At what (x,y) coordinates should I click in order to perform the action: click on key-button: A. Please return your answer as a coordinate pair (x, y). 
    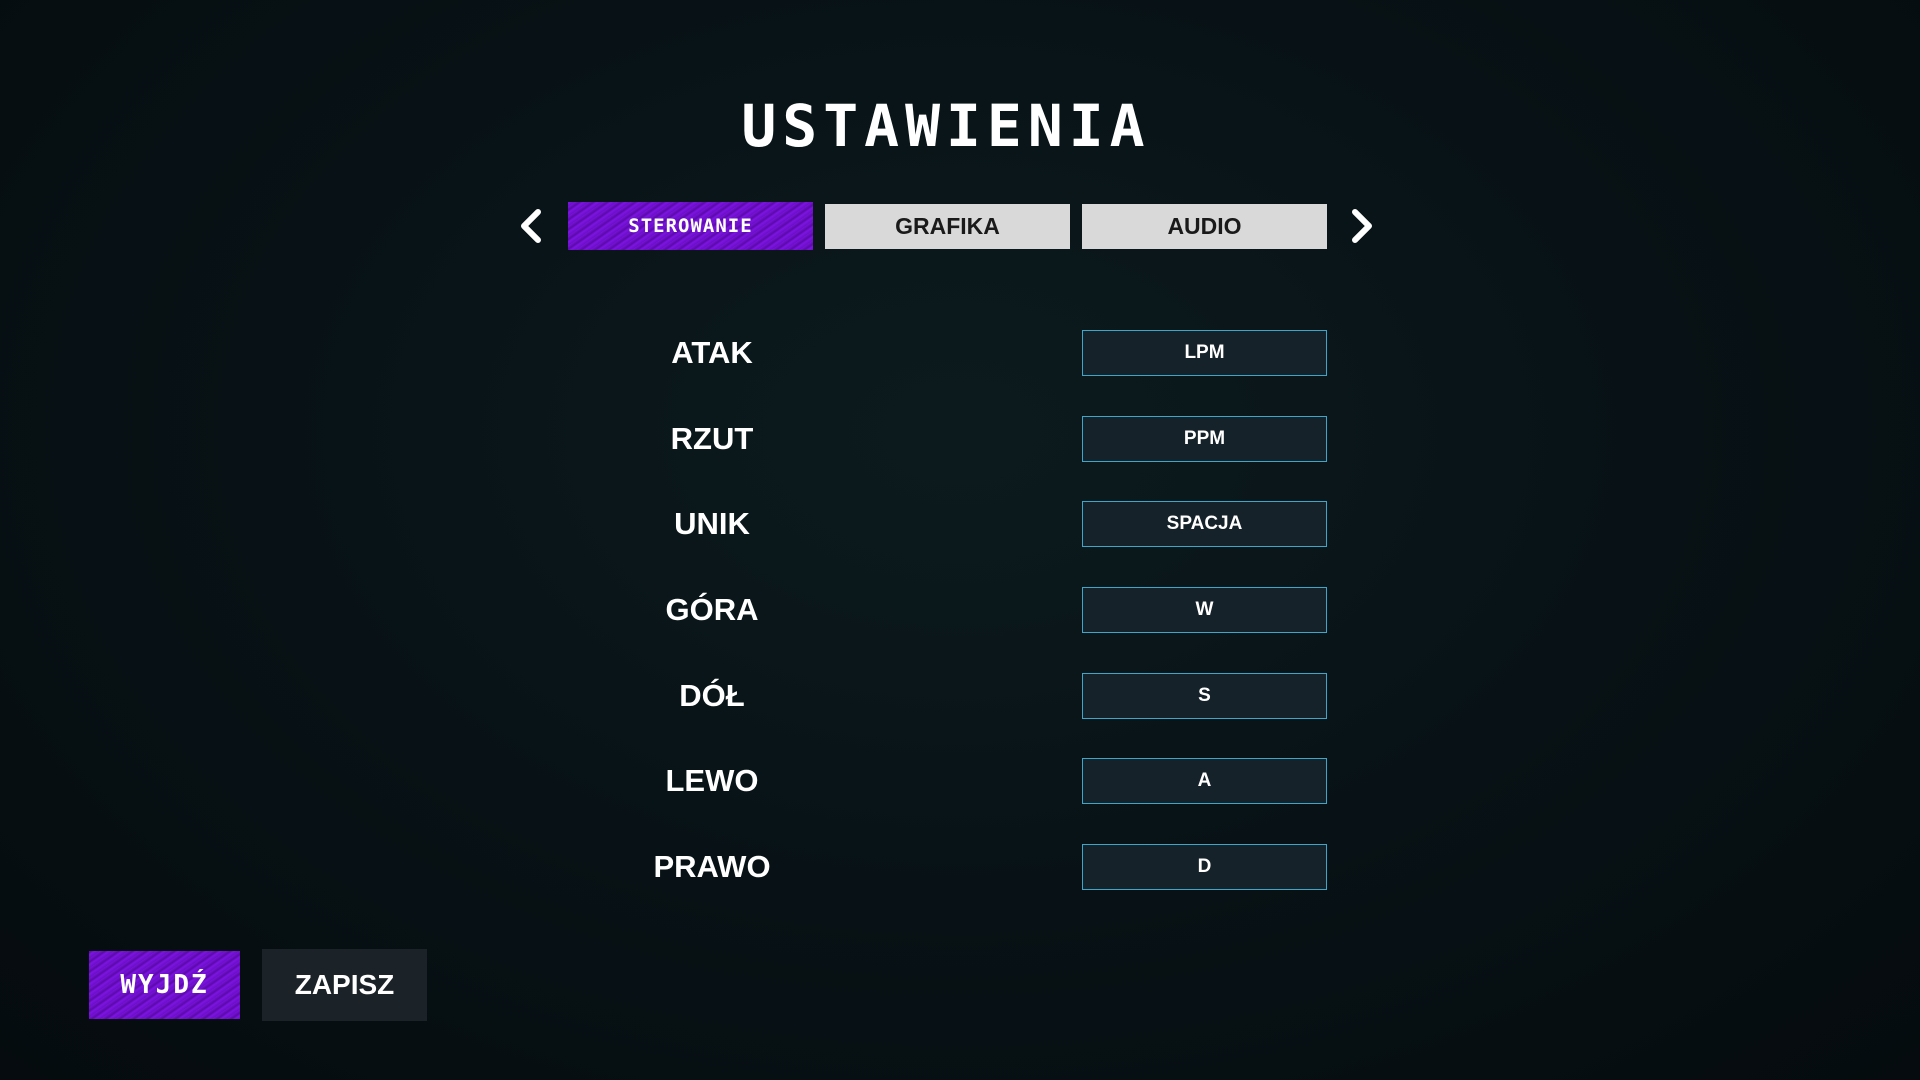
    Looking at the image, I should click on (1204, 781).